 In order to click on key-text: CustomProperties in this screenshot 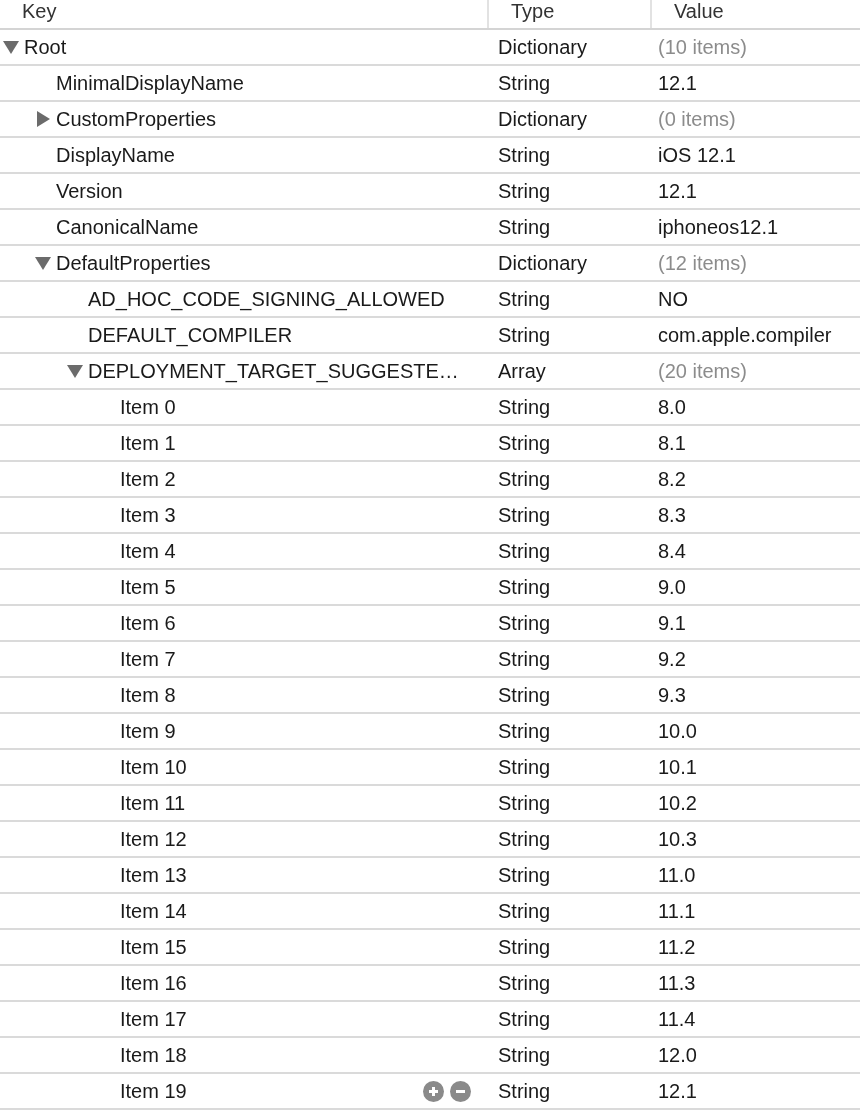, I will do `click(136, 119)`.